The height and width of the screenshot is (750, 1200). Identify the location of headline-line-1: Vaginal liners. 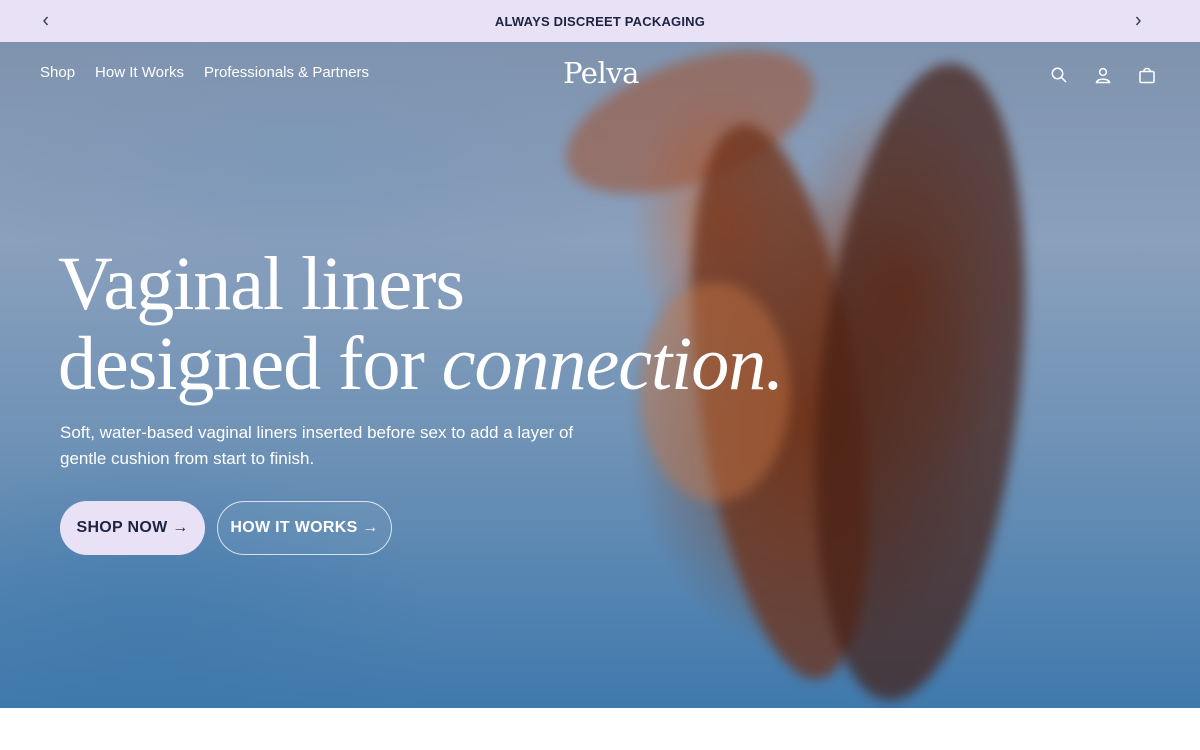
(261, 284).